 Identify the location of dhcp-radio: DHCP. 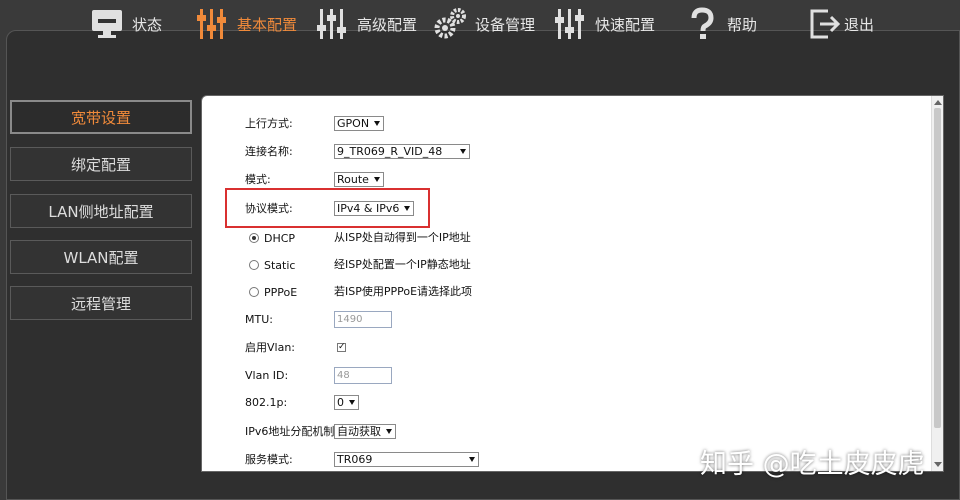
(272, 238).